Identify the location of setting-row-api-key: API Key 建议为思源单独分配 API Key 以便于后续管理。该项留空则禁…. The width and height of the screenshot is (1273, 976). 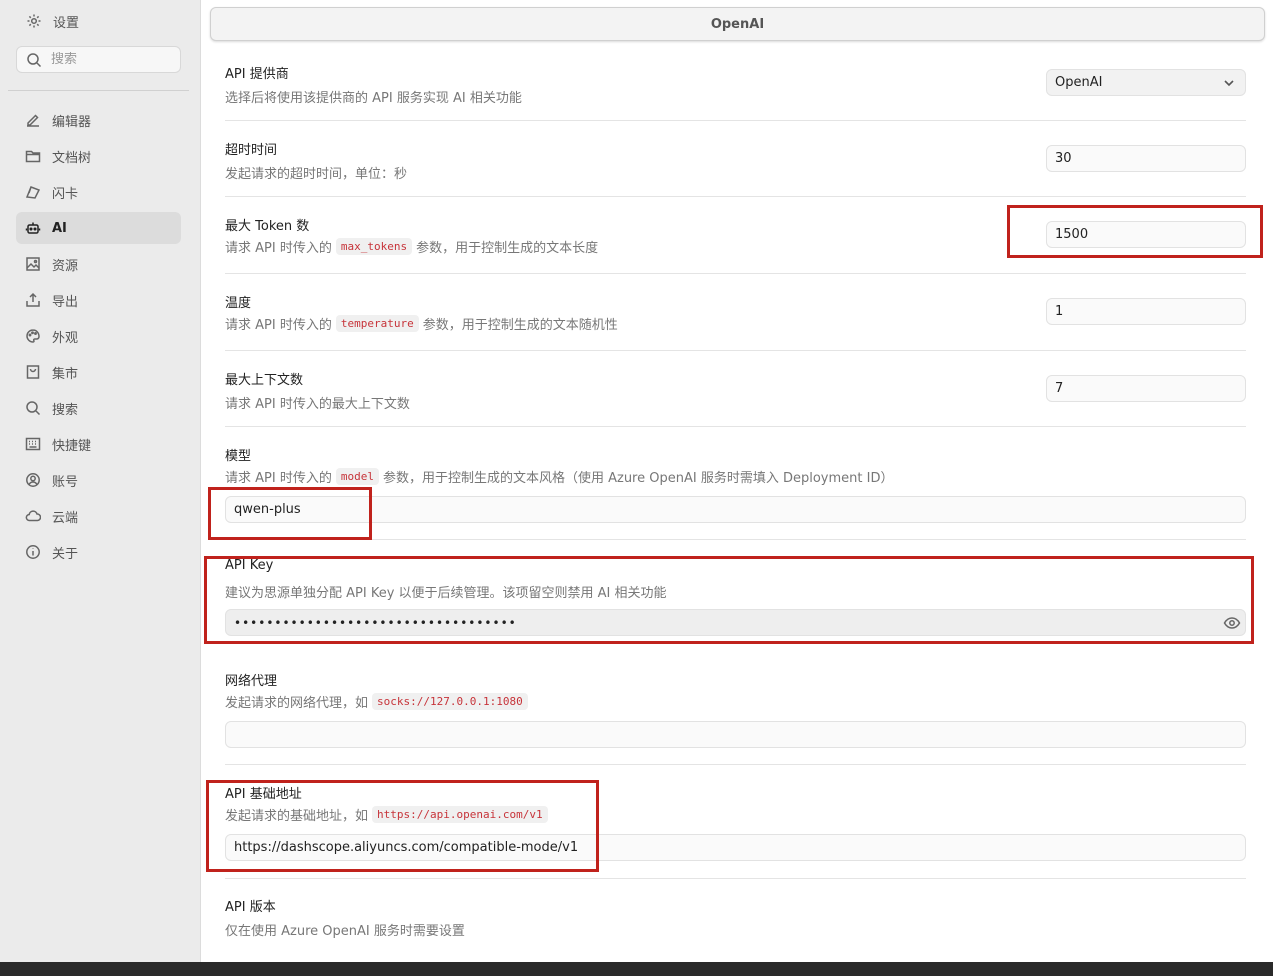
(735, 603).